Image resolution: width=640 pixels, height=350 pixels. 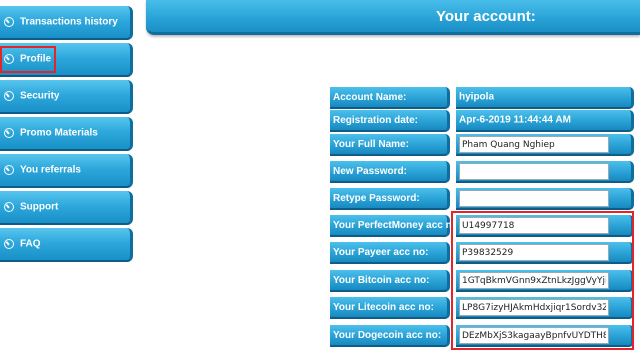 I want to click on registration-date-cell: Apr-6-2019 11:44:44 AM, so click(x=545, y=121).